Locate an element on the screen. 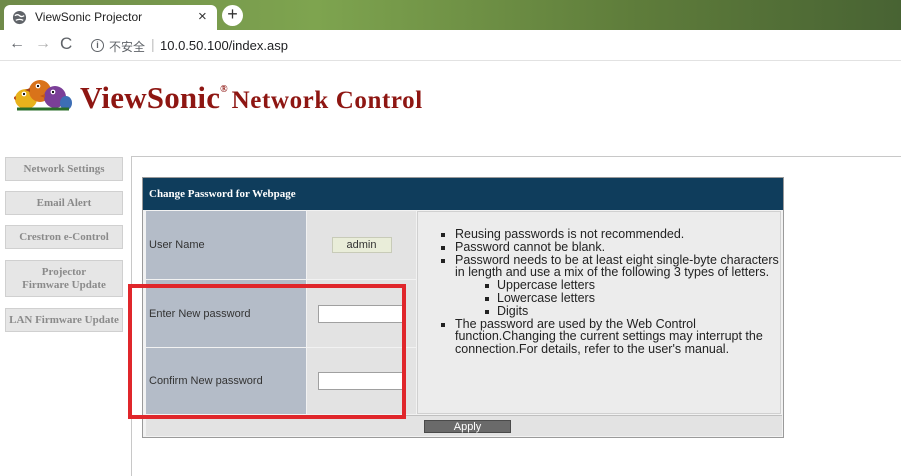 The width and height of the screenshot is (901, 476). user-name-cell: admin is located at coordinates (361, 245).